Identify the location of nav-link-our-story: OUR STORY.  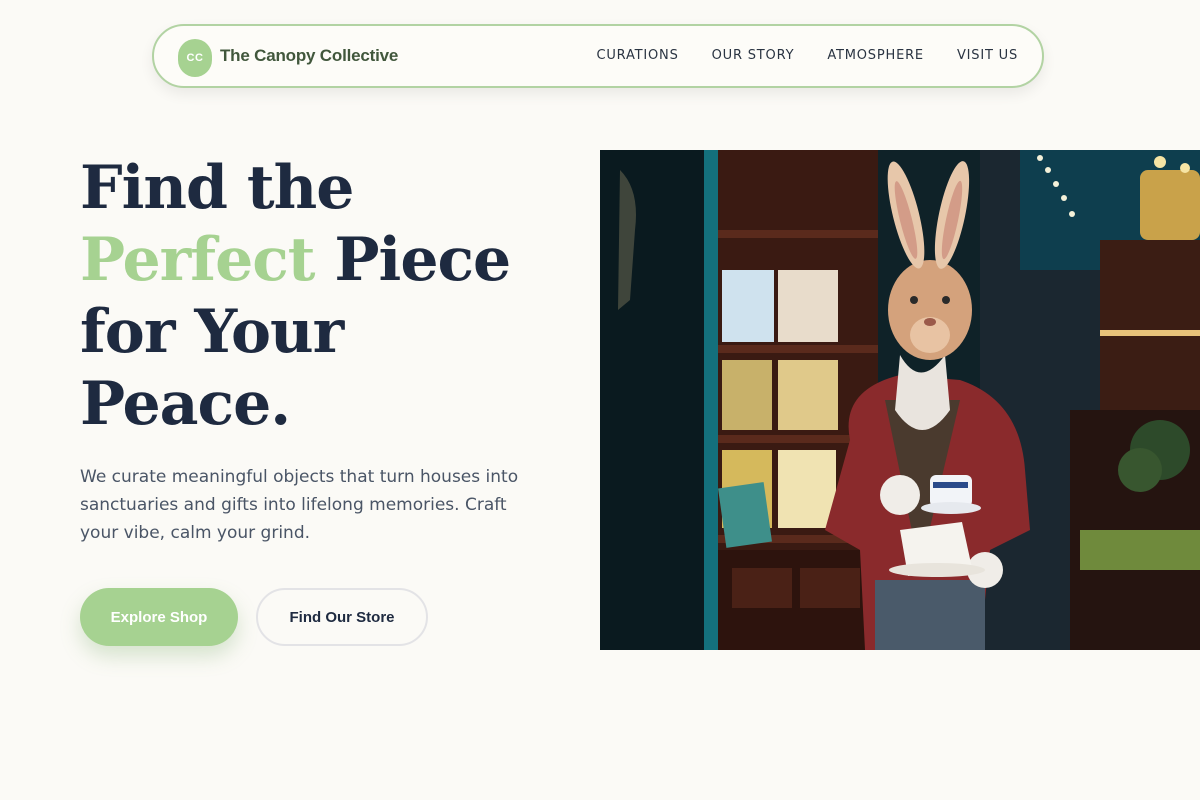
(753, 55).